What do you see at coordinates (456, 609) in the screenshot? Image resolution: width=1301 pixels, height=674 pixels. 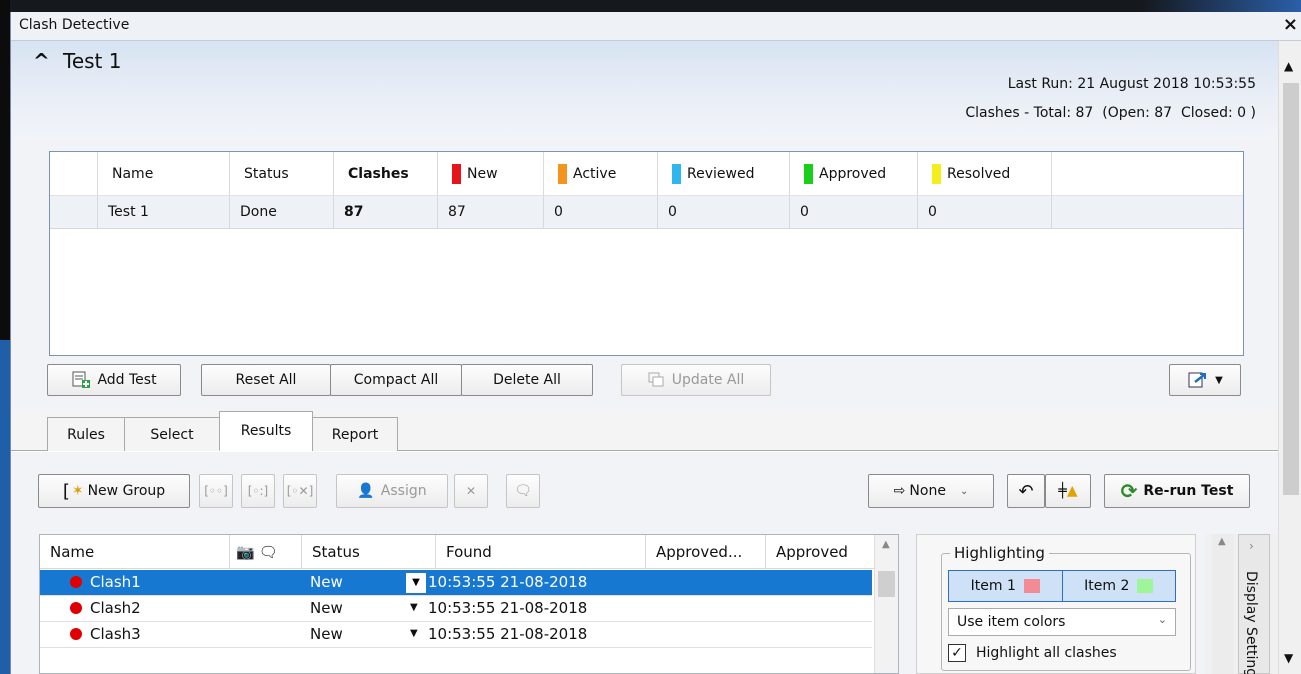 I see `table-row: Clash2 New ▼ 10:53:55 21-08-2018` at bounding box center [456, 609].